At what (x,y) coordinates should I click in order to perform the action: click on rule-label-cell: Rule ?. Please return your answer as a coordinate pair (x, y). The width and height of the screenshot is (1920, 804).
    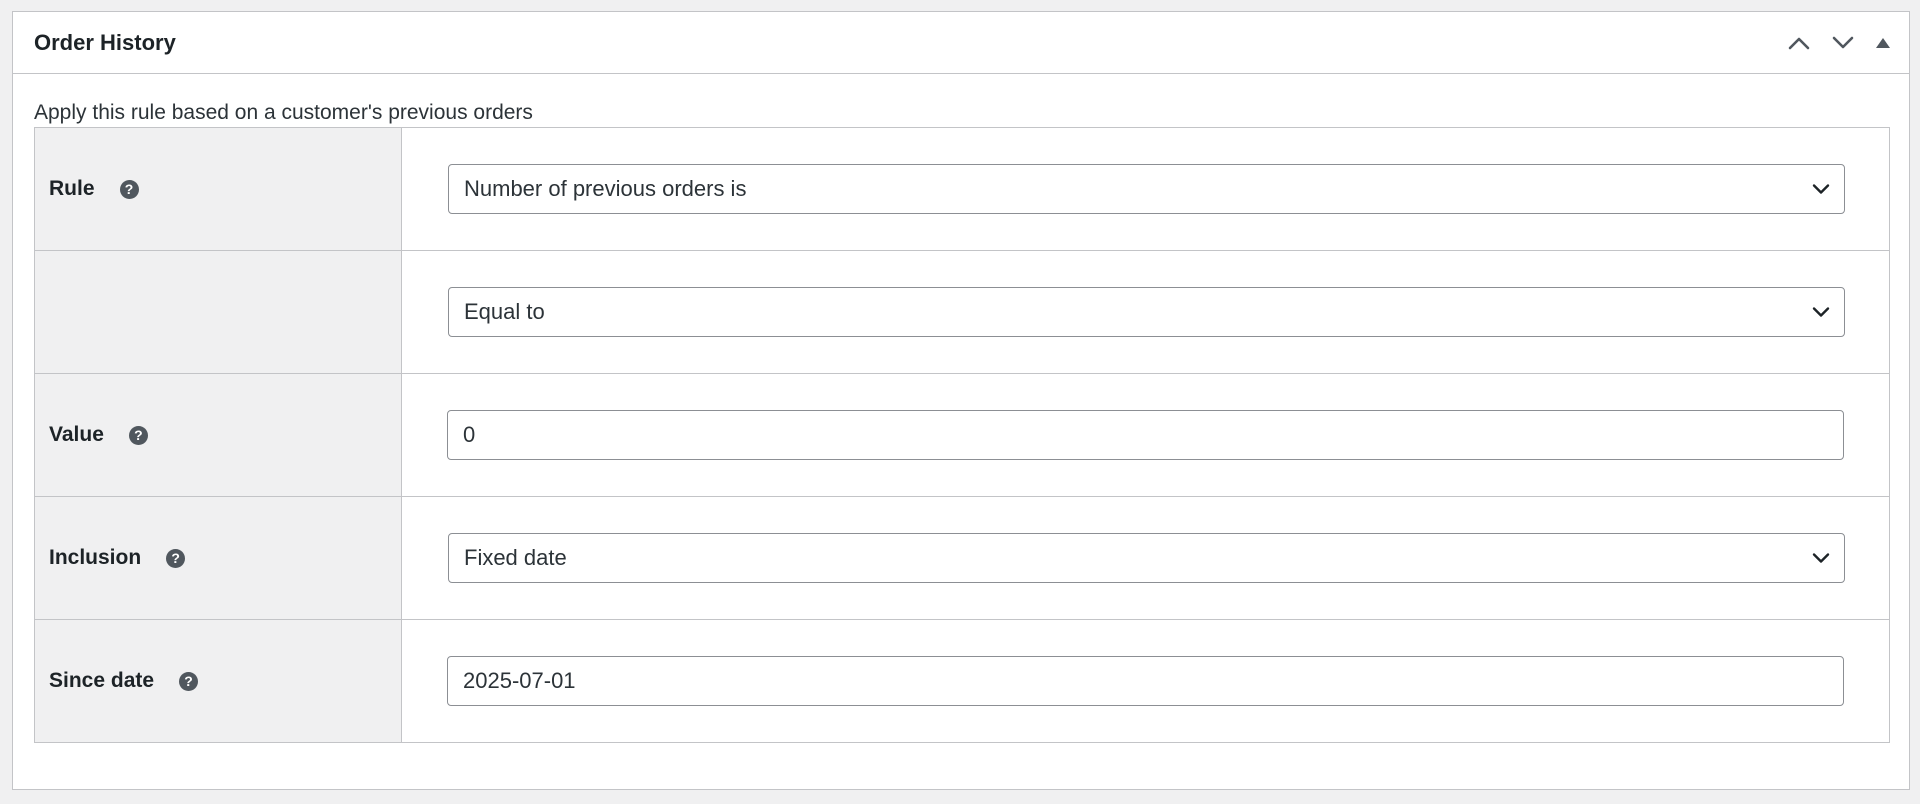
    Looking at the image, I should click on (218, 189).